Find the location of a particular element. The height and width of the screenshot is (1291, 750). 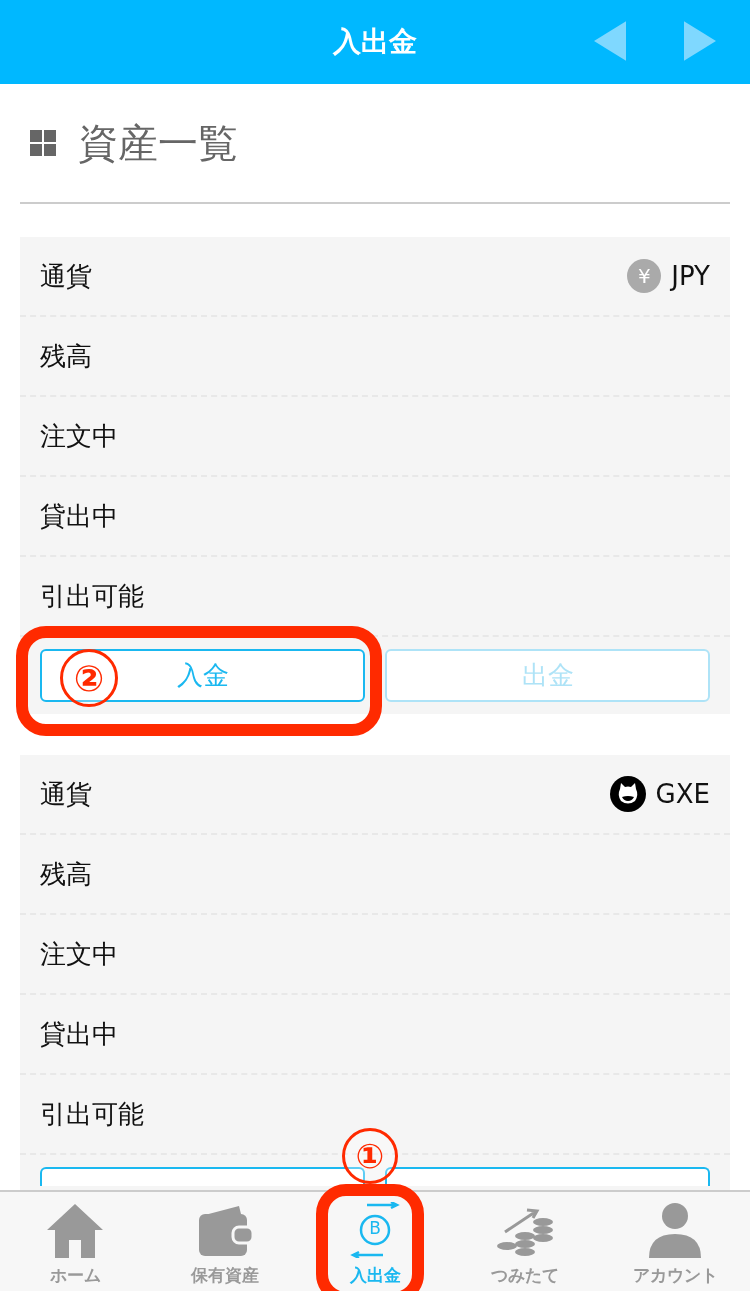

home-icon is located at coordinates (75, 1230).